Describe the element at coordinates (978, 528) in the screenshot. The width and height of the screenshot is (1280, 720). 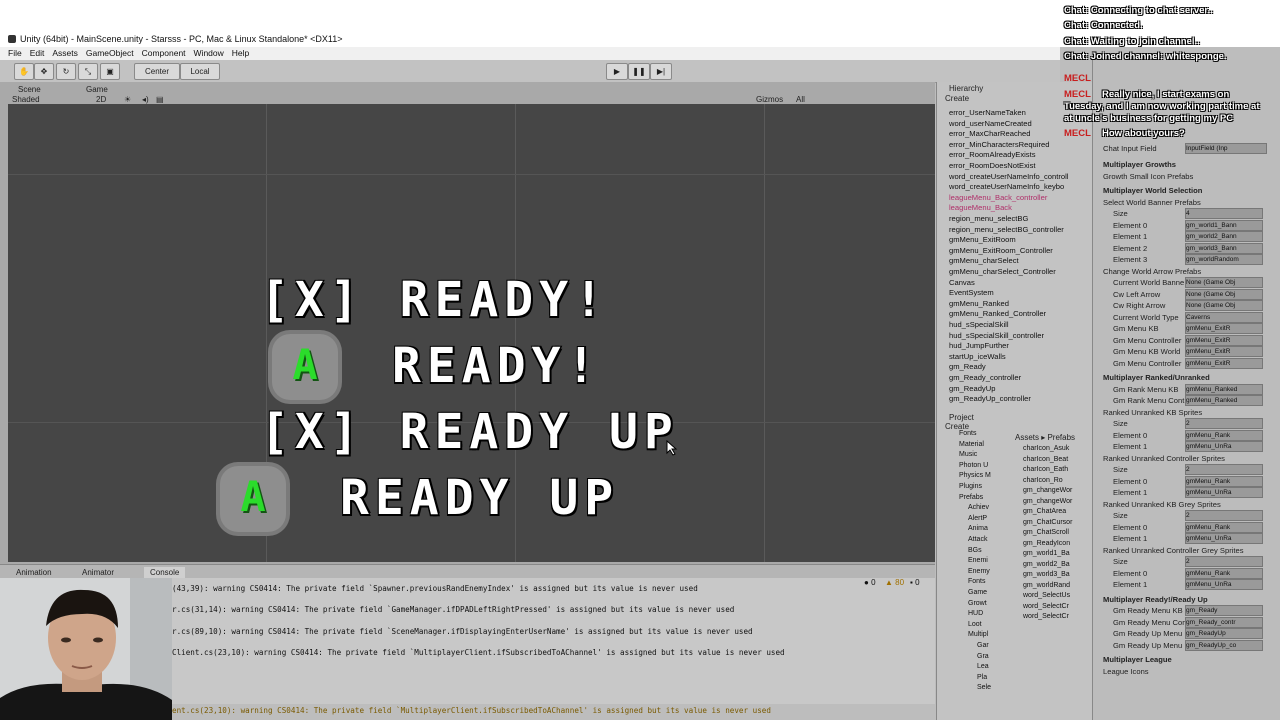
I see `project-folder: Anima` at that location.